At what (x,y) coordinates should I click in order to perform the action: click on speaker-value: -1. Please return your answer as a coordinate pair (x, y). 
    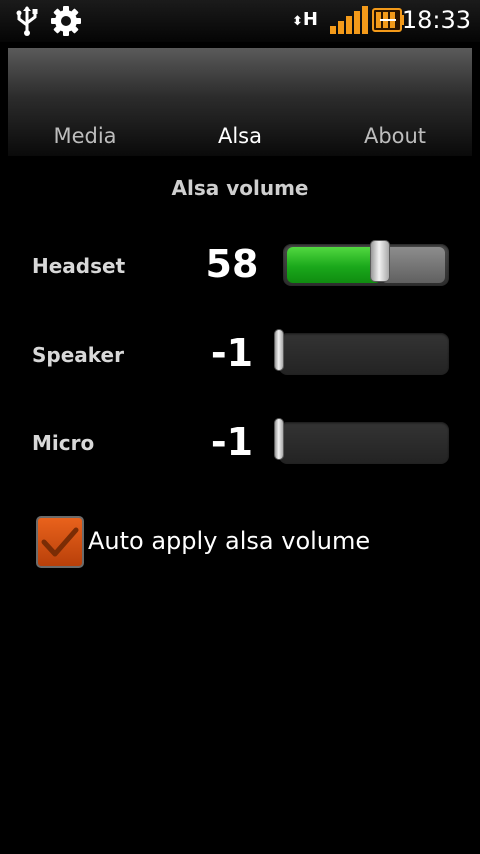
    Looking at the image, I should click on (232, 353).